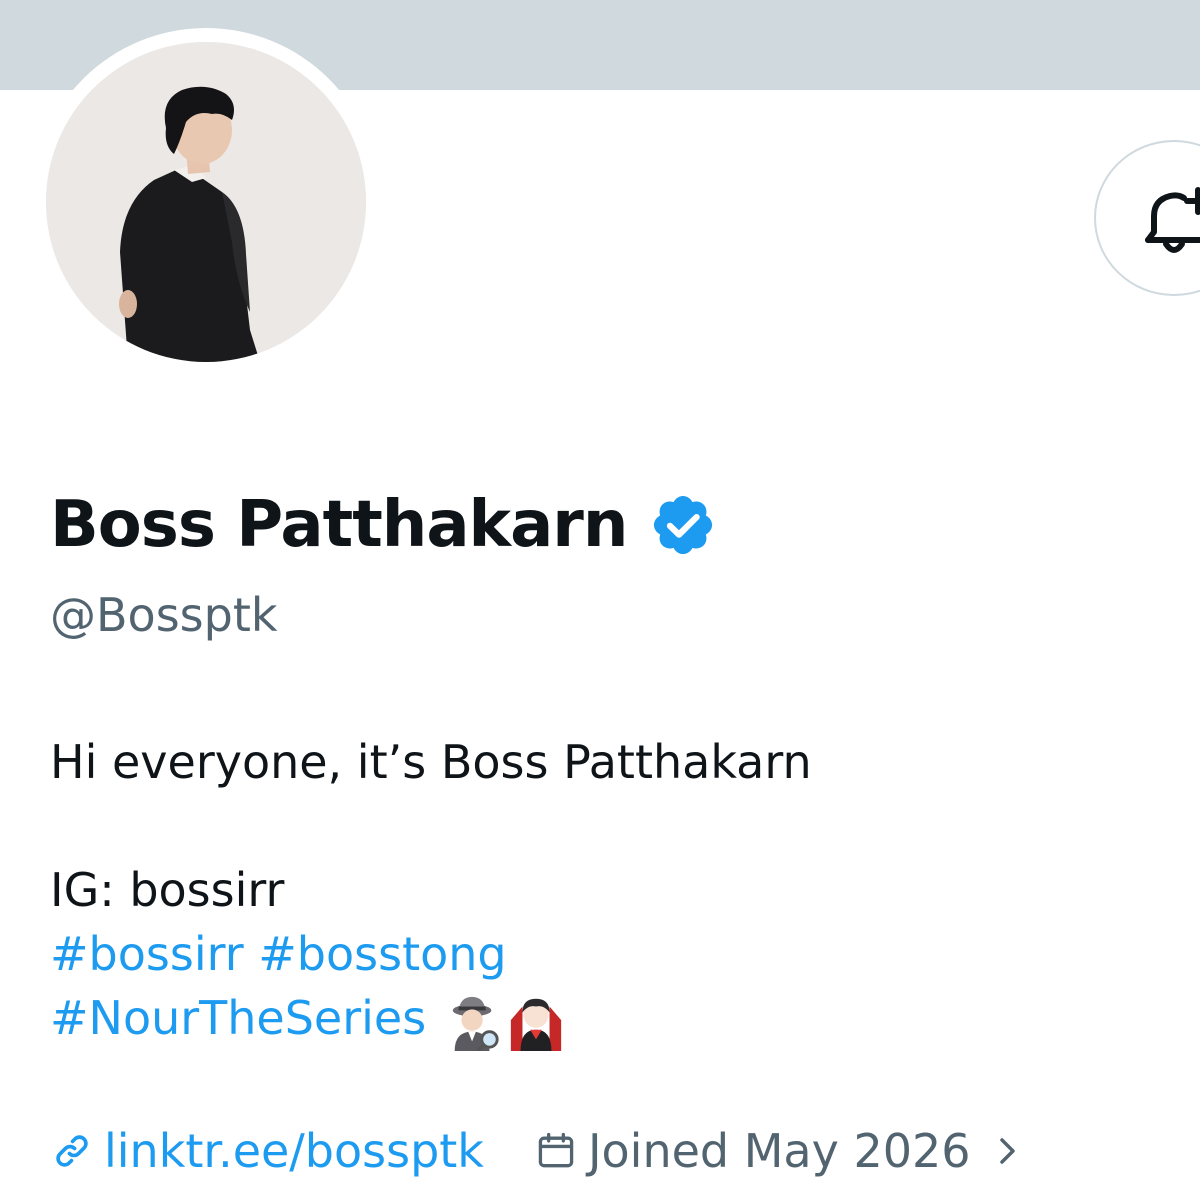  I want to click on link-icon, so click(72, 1151).